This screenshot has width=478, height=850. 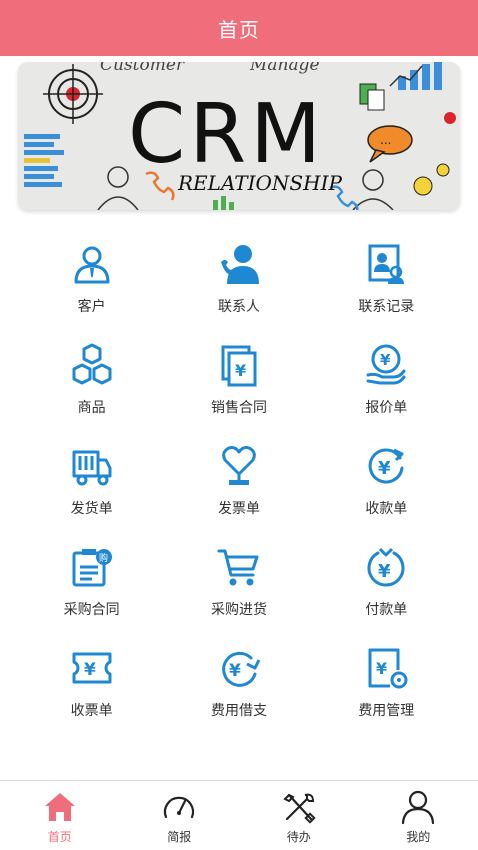 I want to click on tab-label: 我的, so click(x=418, y=837).